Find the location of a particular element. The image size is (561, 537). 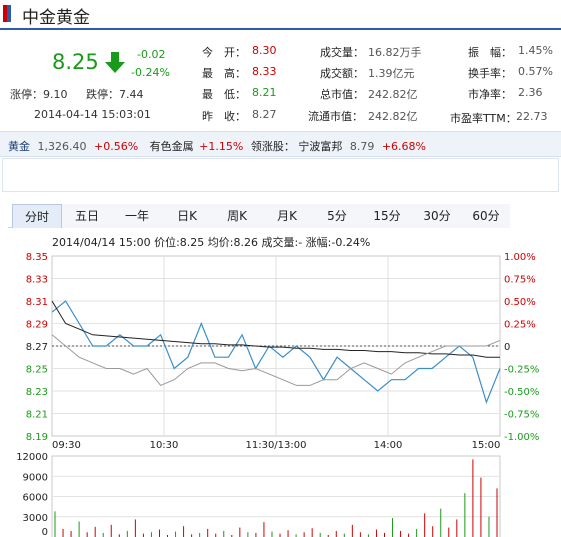

x-tick-label: 11:30/13:00 is located at coordinates (275, 445).